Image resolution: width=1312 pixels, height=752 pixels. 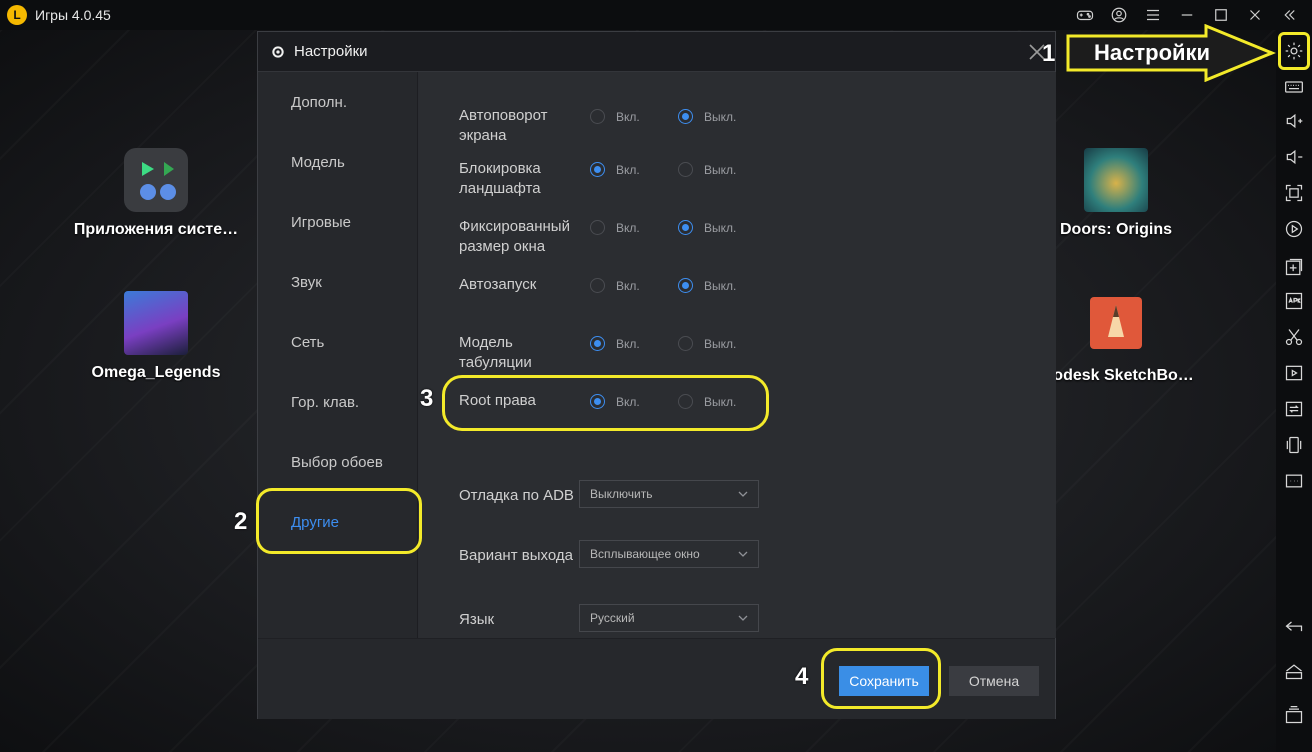 What do you see at coordinates (502, 246) in the screenshot?
I see `option-label-line: размер окна` at bounding box center [502, 246].